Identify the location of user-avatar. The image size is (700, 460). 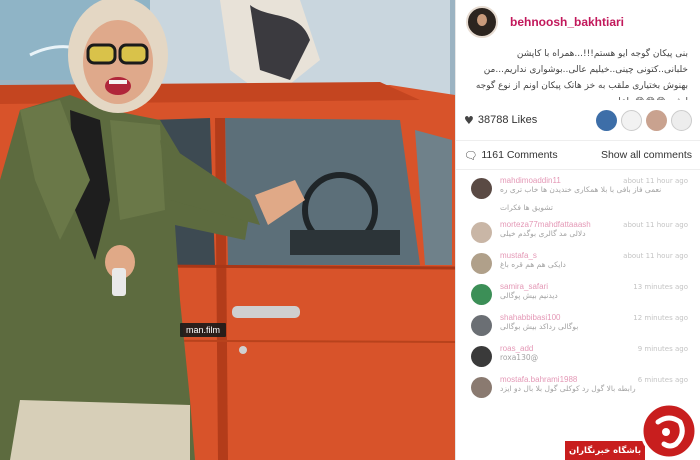
(482, 22).